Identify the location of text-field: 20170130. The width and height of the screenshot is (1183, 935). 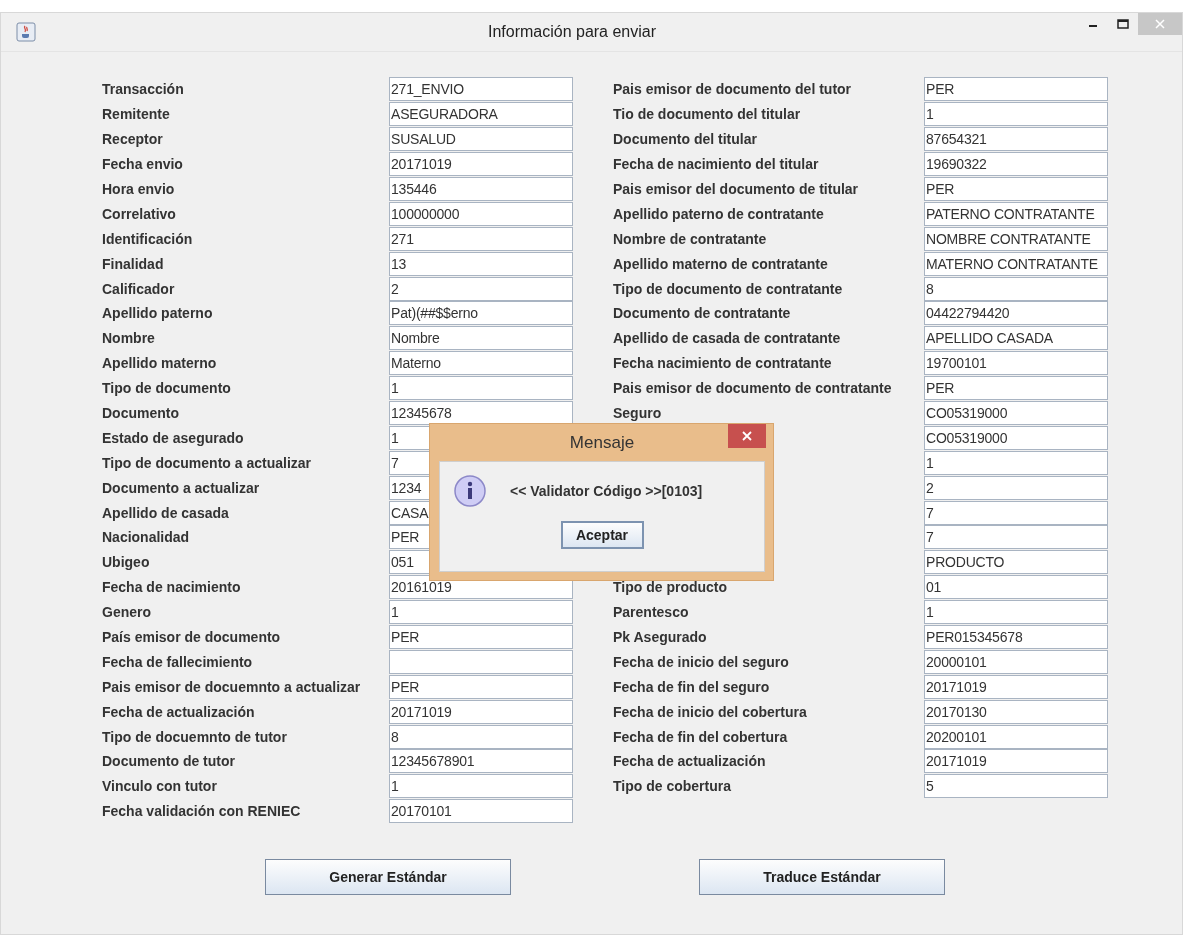
(1016, 711).